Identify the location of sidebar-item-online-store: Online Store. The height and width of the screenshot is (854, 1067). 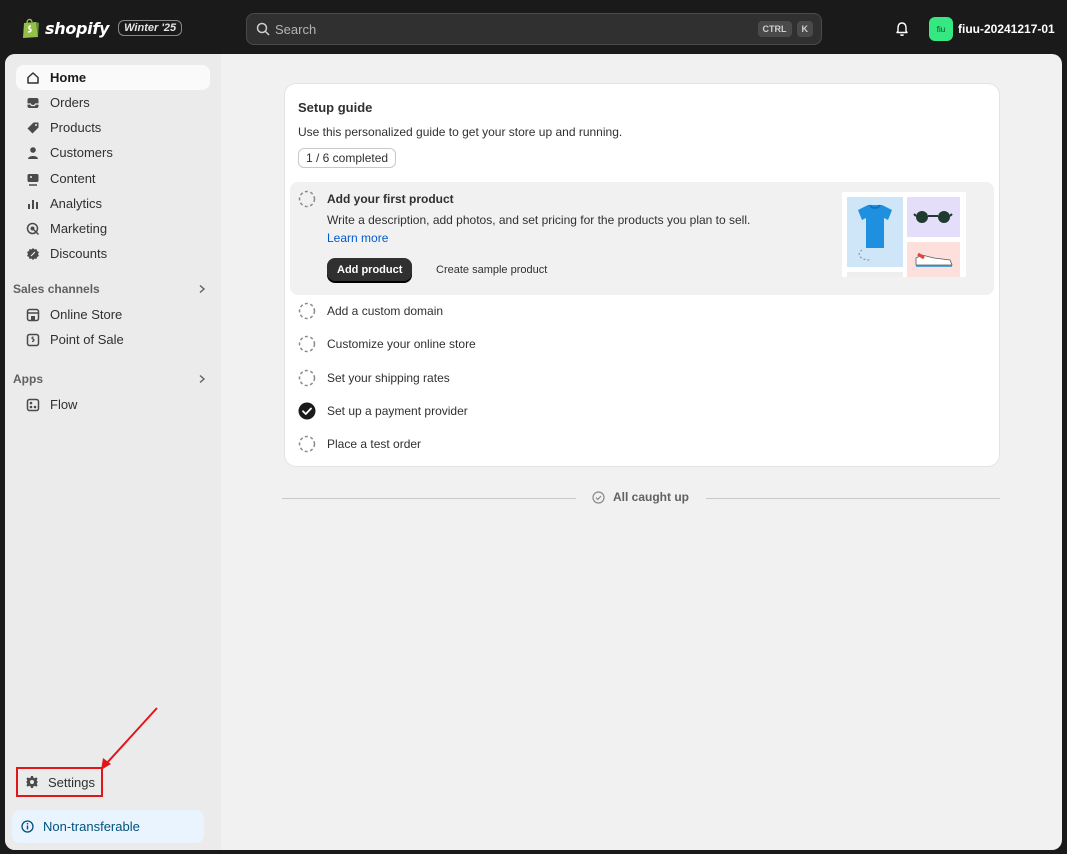
(113, 314).